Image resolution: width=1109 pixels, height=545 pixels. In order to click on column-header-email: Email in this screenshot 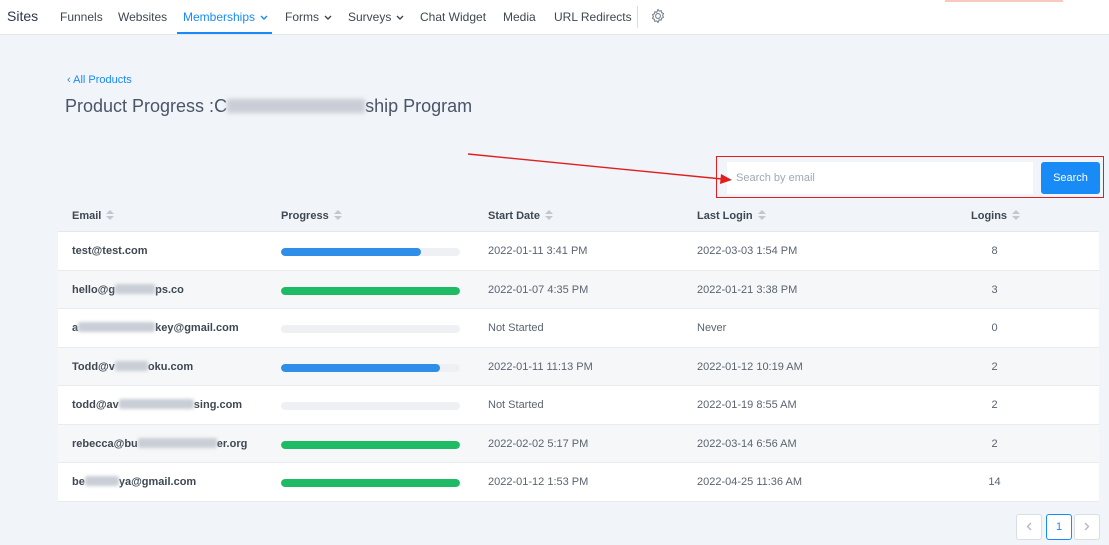, I will do `click(93, 216)`.